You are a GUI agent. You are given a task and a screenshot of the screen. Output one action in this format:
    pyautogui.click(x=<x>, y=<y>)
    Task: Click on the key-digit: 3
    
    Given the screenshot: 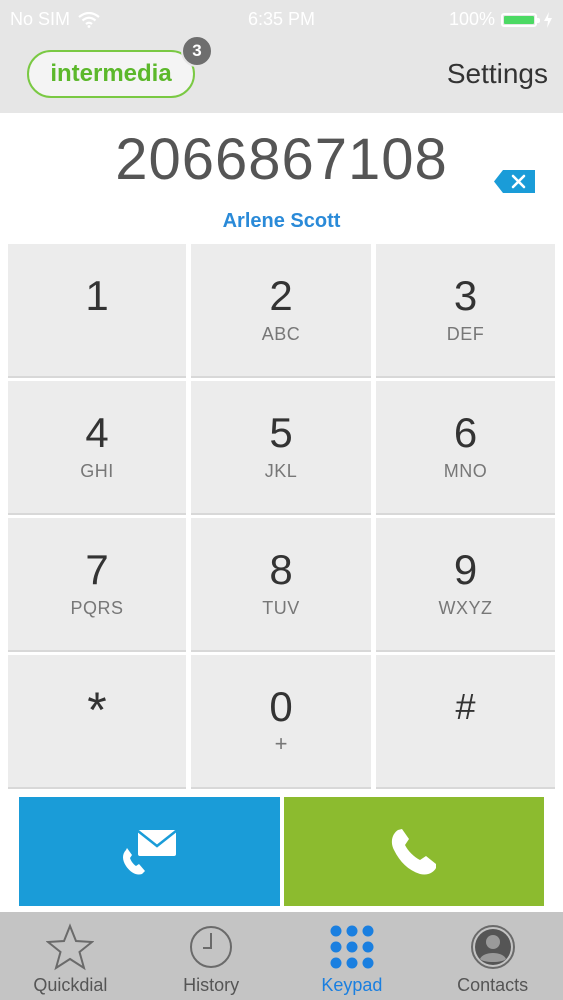 What is the action you would take?
    pyautogui.click(x=465, y=295)
    